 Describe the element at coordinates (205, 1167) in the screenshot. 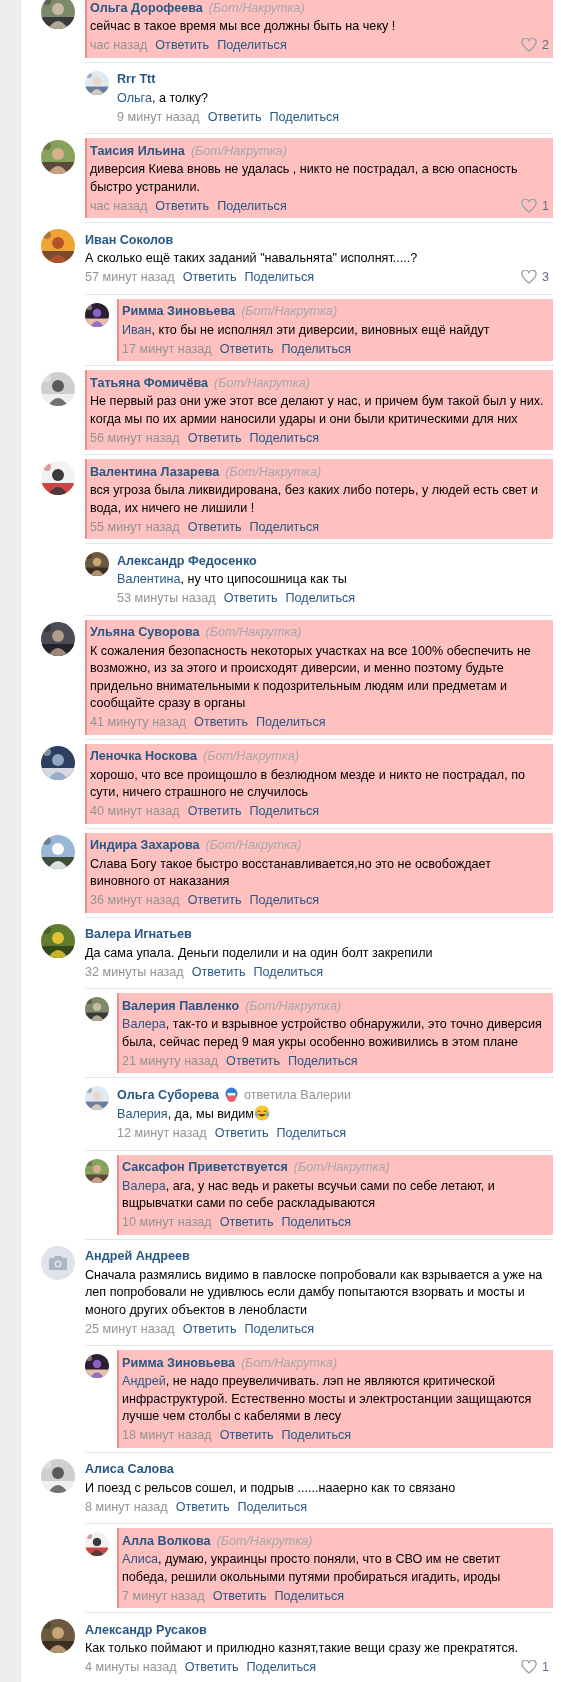

I see `author-name: Саксафон Приветствуется` at that location.